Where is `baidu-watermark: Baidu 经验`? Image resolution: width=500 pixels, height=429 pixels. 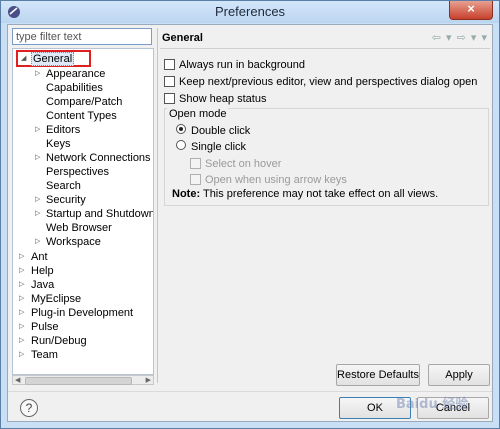 baidu-watermark: Baidu 经验 is located at coordinates (432, 404).